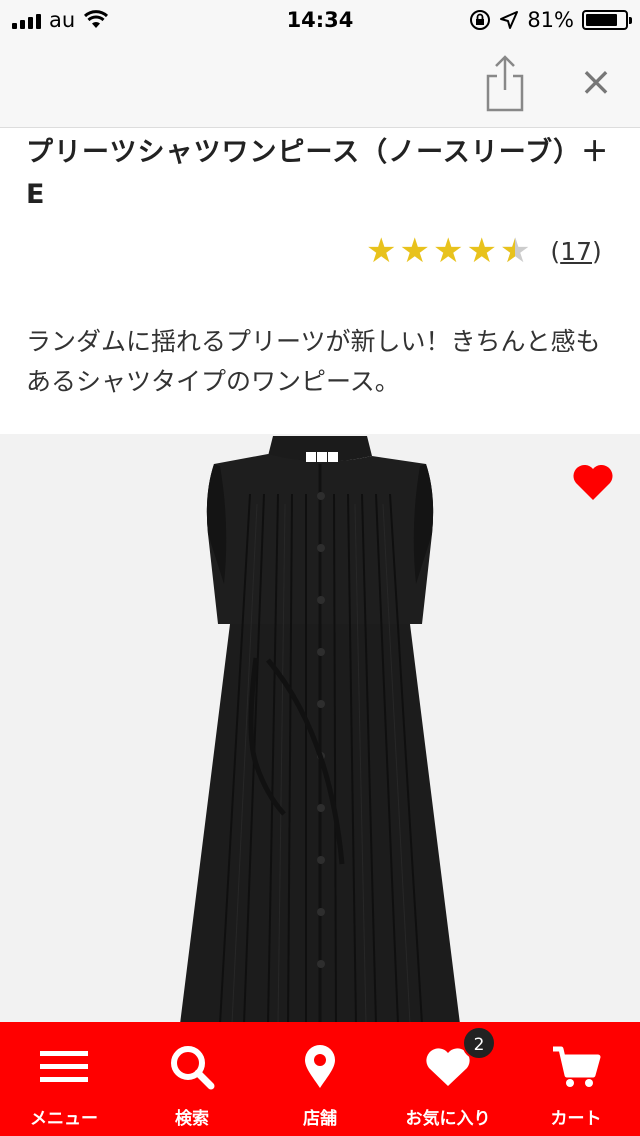 The image size is (640, 1136). I want to click on rating-stars: ★ ★ ★ ★ ★★, so click(448, 251).